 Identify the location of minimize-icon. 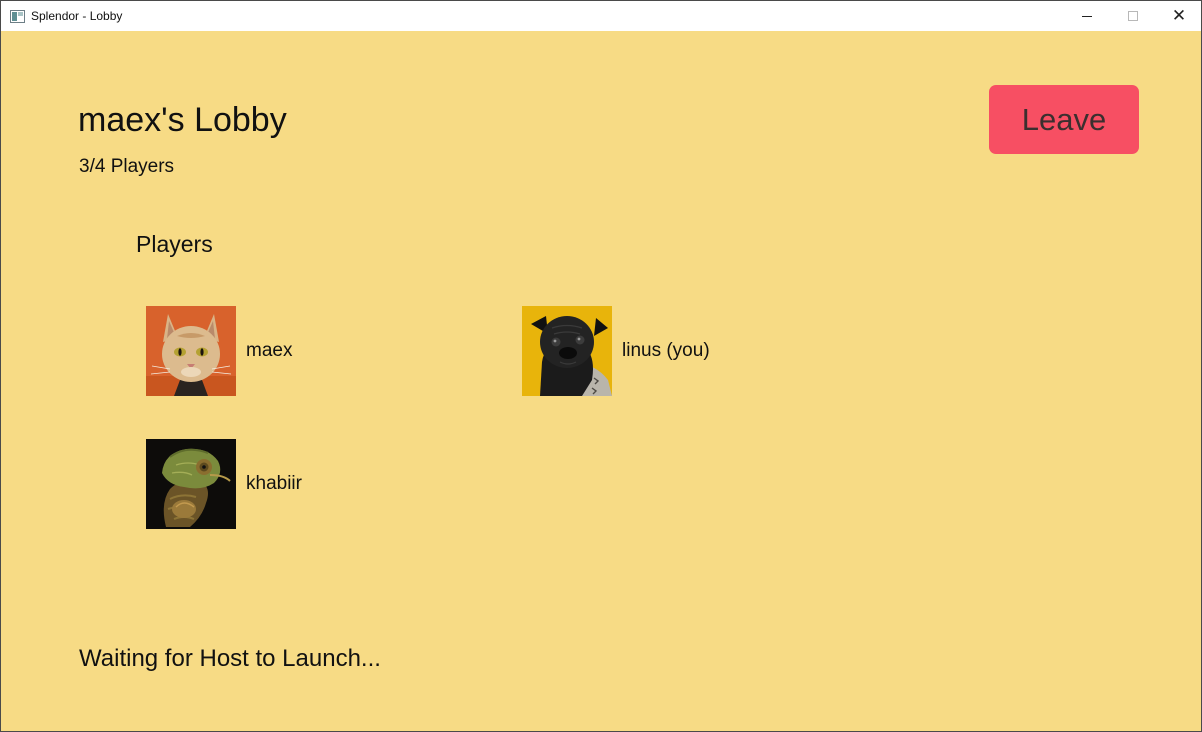
(1087, 16).